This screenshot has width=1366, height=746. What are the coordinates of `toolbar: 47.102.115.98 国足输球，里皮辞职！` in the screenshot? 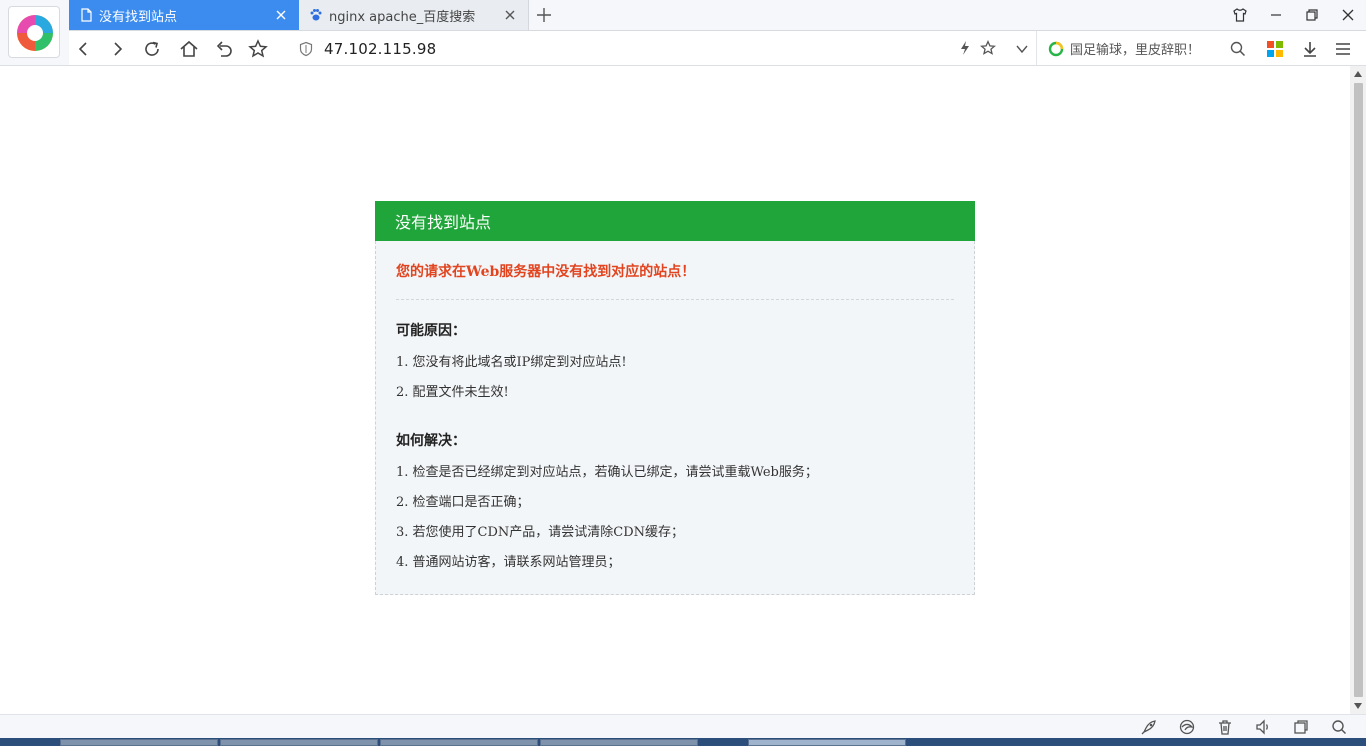 It's located at (717, 48).